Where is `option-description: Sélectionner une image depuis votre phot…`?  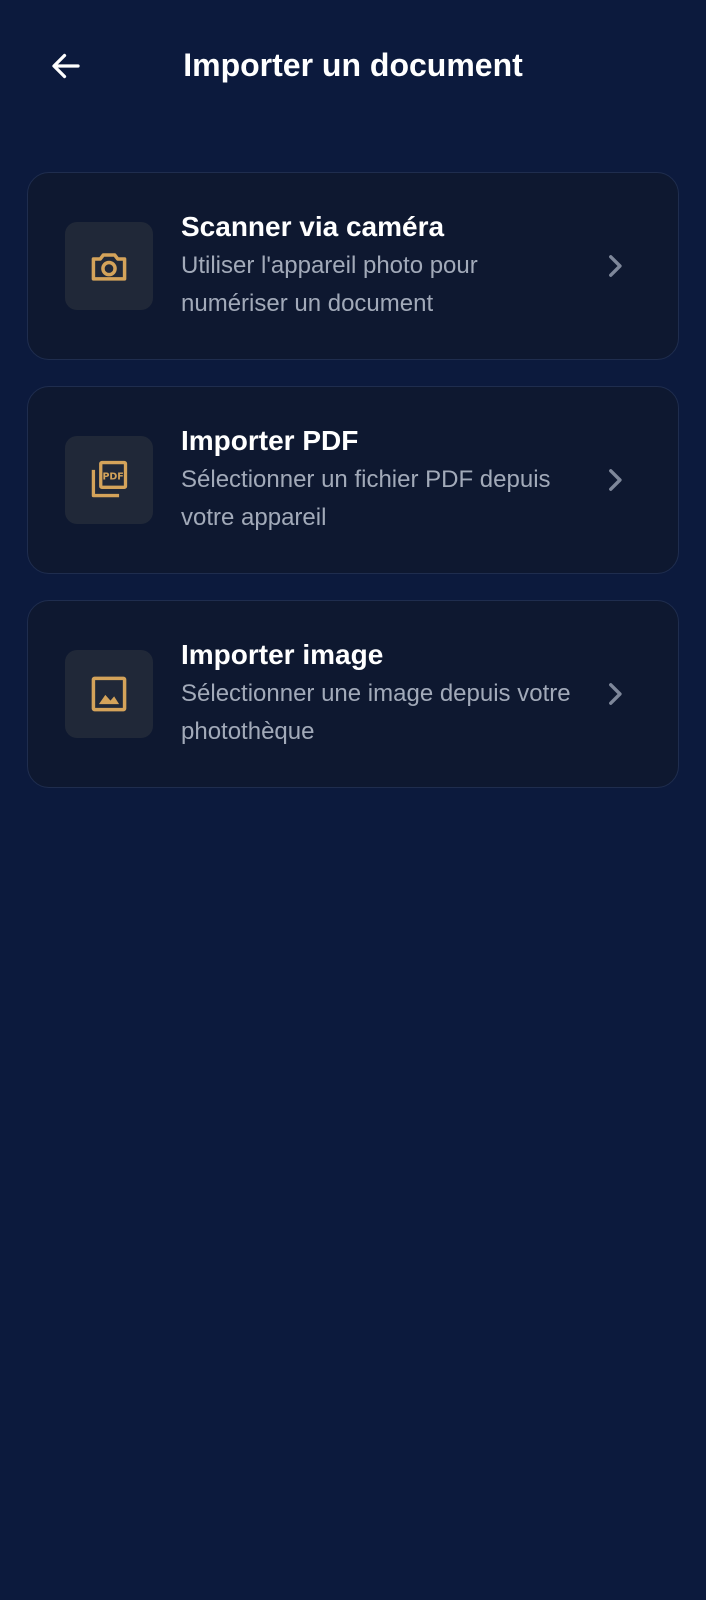
option-description: Sélectionner une image depuis votre phot… is located at coordinates (376, 712).